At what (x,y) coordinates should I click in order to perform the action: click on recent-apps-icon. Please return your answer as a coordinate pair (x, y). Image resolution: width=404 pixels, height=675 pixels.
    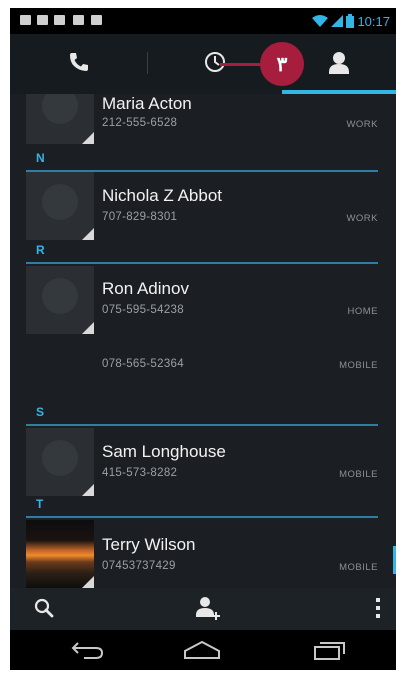
    Looking at the image, I should click on (329, 651).